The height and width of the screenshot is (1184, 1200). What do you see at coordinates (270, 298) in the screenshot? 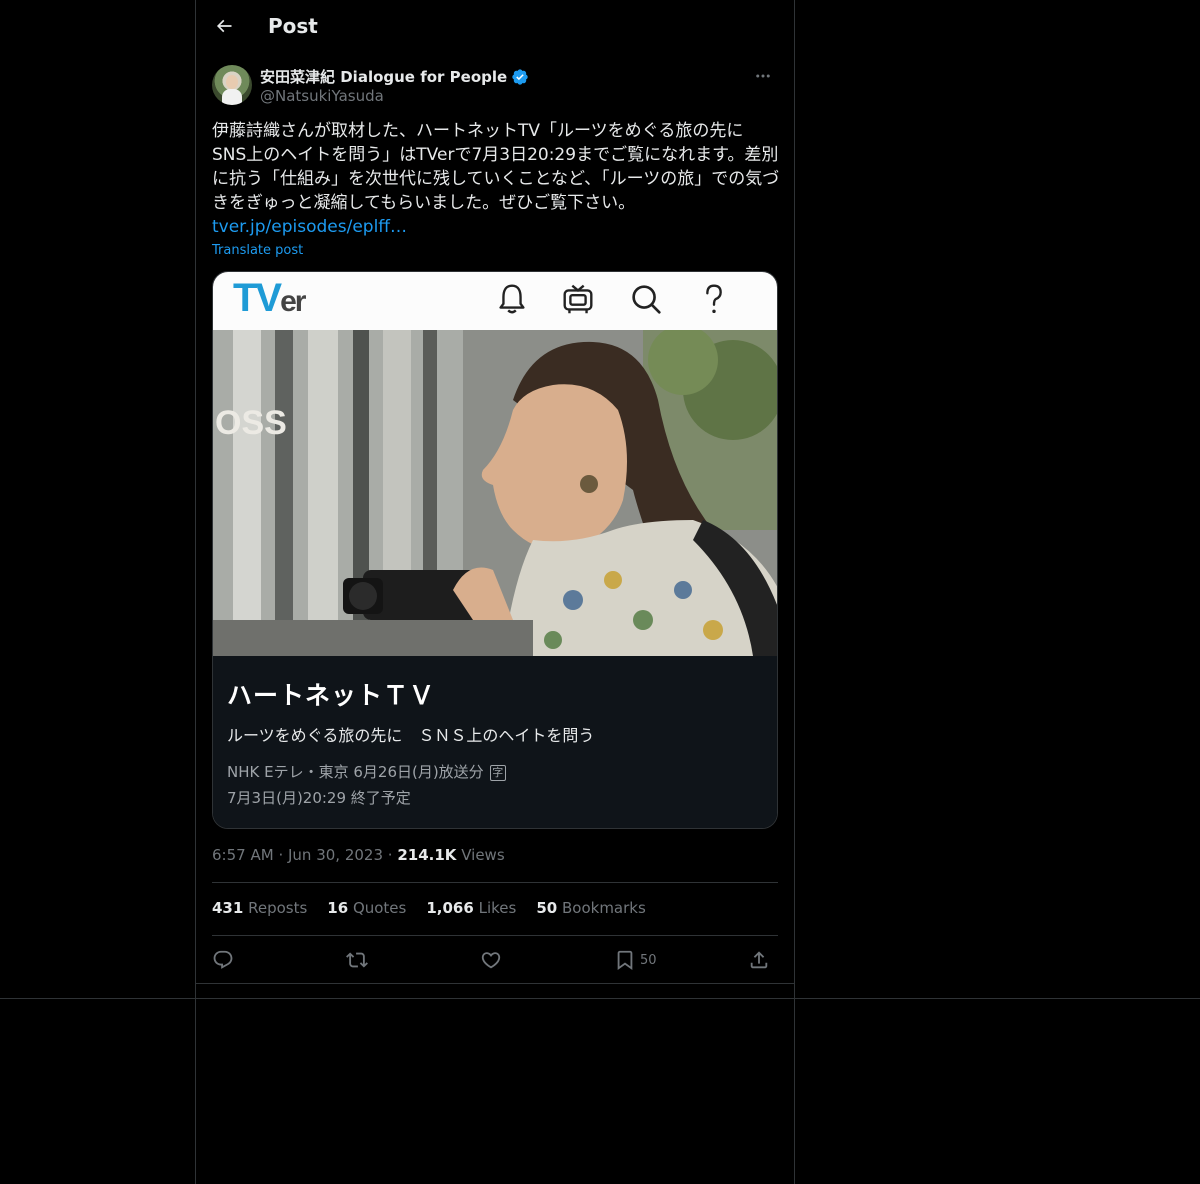
I see `tver-logo: TVer` at bounding box center [270, 298].